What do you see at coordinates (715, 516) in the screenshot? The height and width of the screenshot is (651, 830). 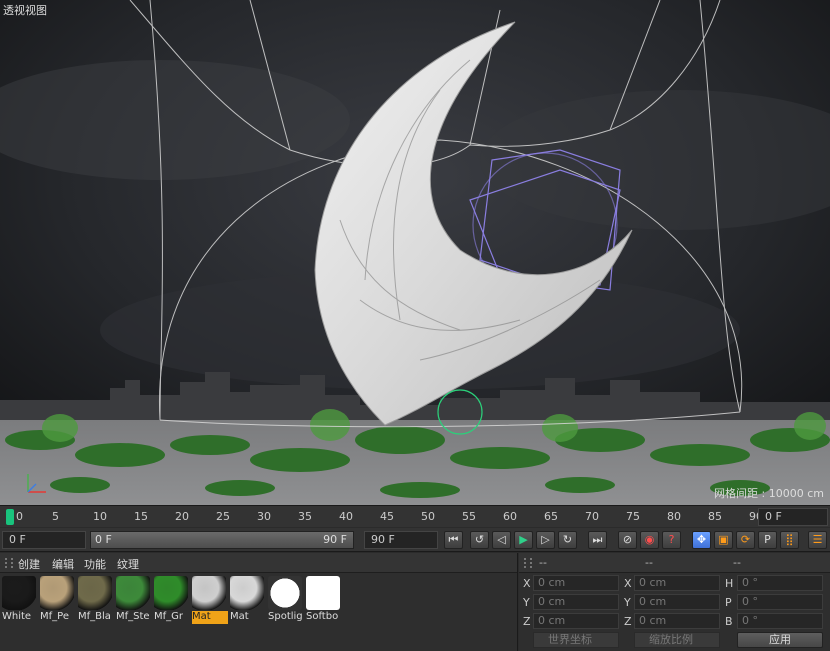 I see `timeline-tick-label: 85` at bounding box center [715, 516].